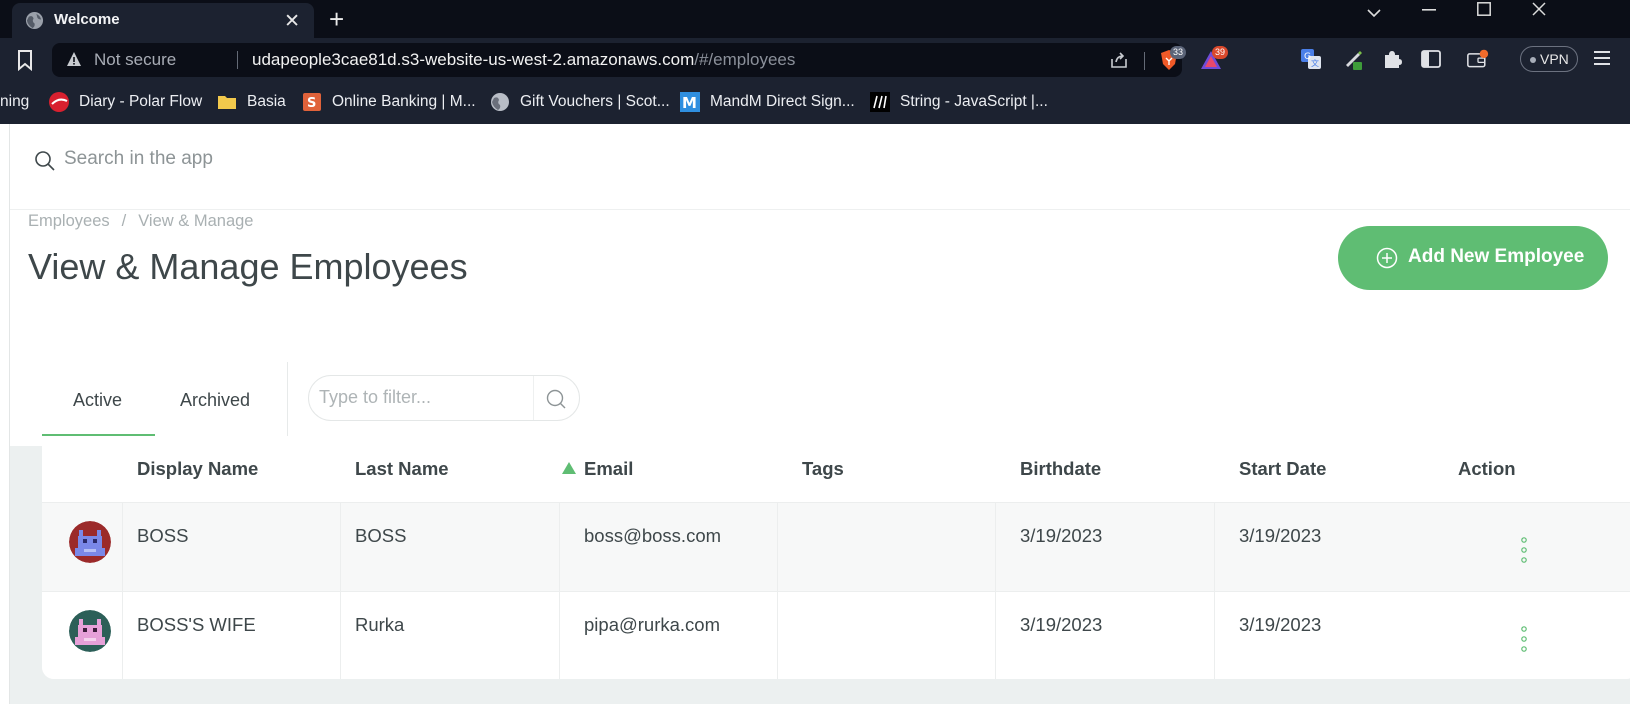  Describe the element at coordinates (1429, 10) in the screenshot. I see `minimize-icon` at that location.